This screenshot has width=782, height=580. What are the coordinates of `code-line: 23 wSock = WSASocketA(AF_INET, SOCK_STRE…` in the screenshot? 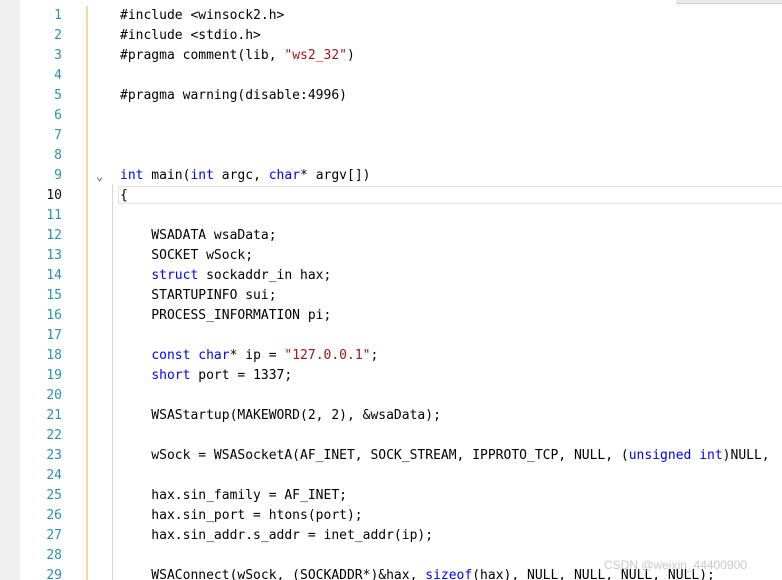 It's located at (391, 456).